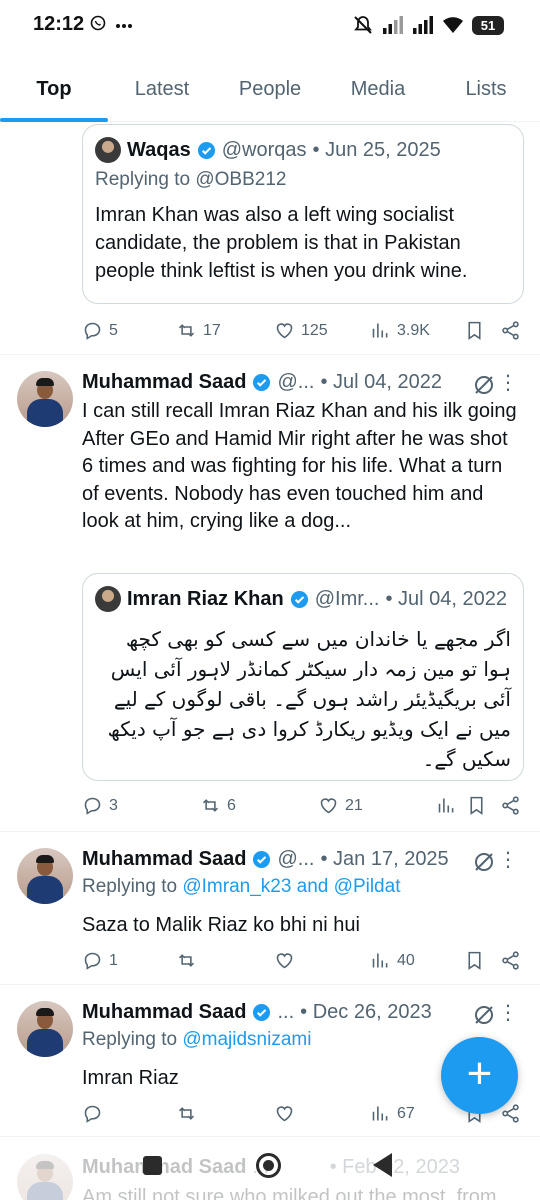 Image resolution: width=540 pixels, height=1200 pixels. Describe the element at coordinates (446, 805) in the screenshot. I see `views-button` at that location.